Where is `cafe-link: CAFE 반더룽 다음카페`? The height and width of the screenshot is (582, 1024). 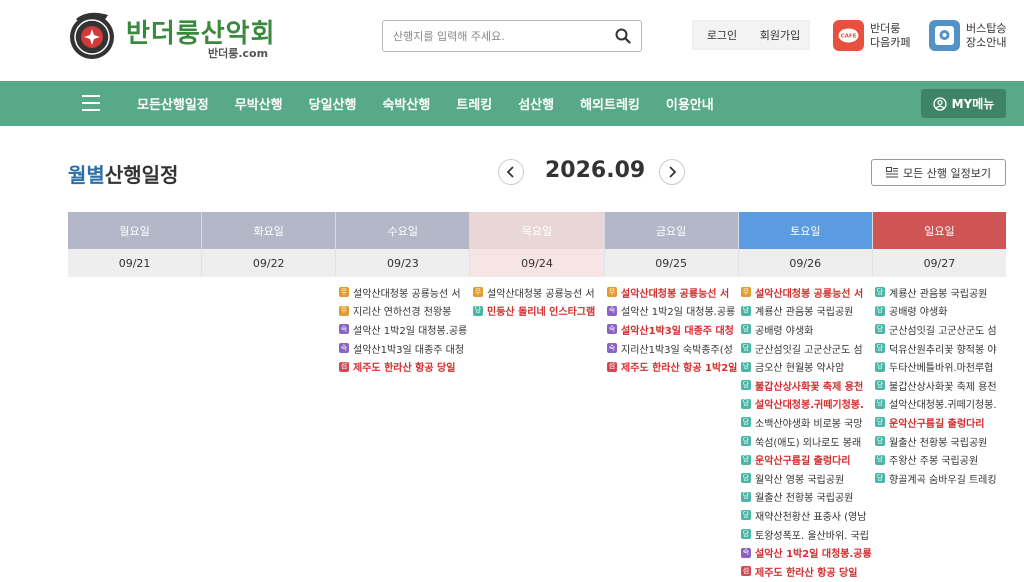
cafe-link: CAFE 반더룽 다음카페 is located at coordinates (871, 35).